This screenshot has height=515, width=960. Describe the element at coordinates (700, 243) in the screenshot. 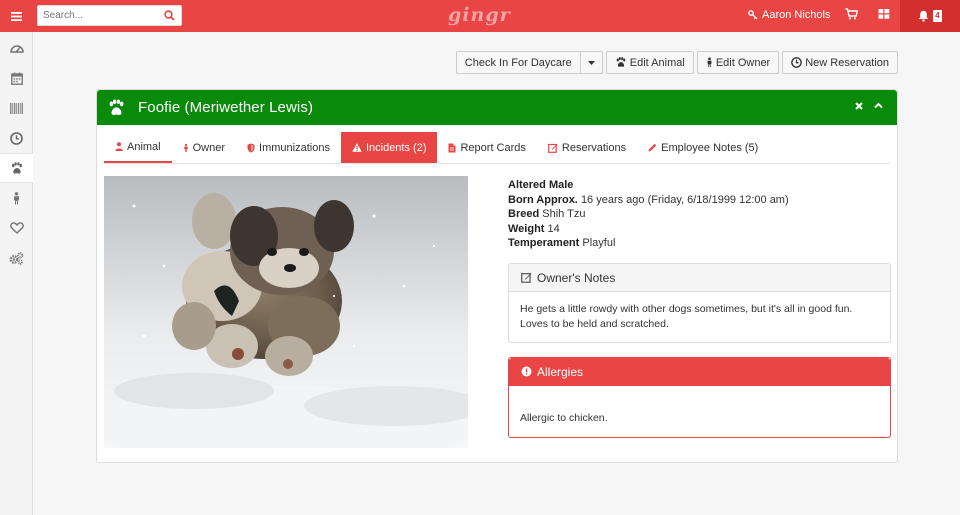

I see `temperament-line: Temperament Playful` at that location.